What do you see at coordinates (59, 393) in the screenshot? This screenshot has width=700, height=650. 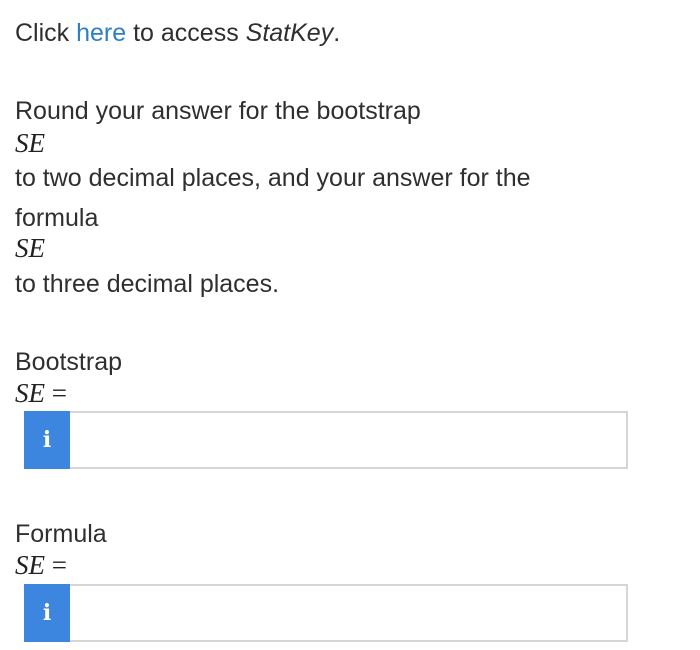 I see `bootstrap-equals: =` at bounding box center [59, 393].